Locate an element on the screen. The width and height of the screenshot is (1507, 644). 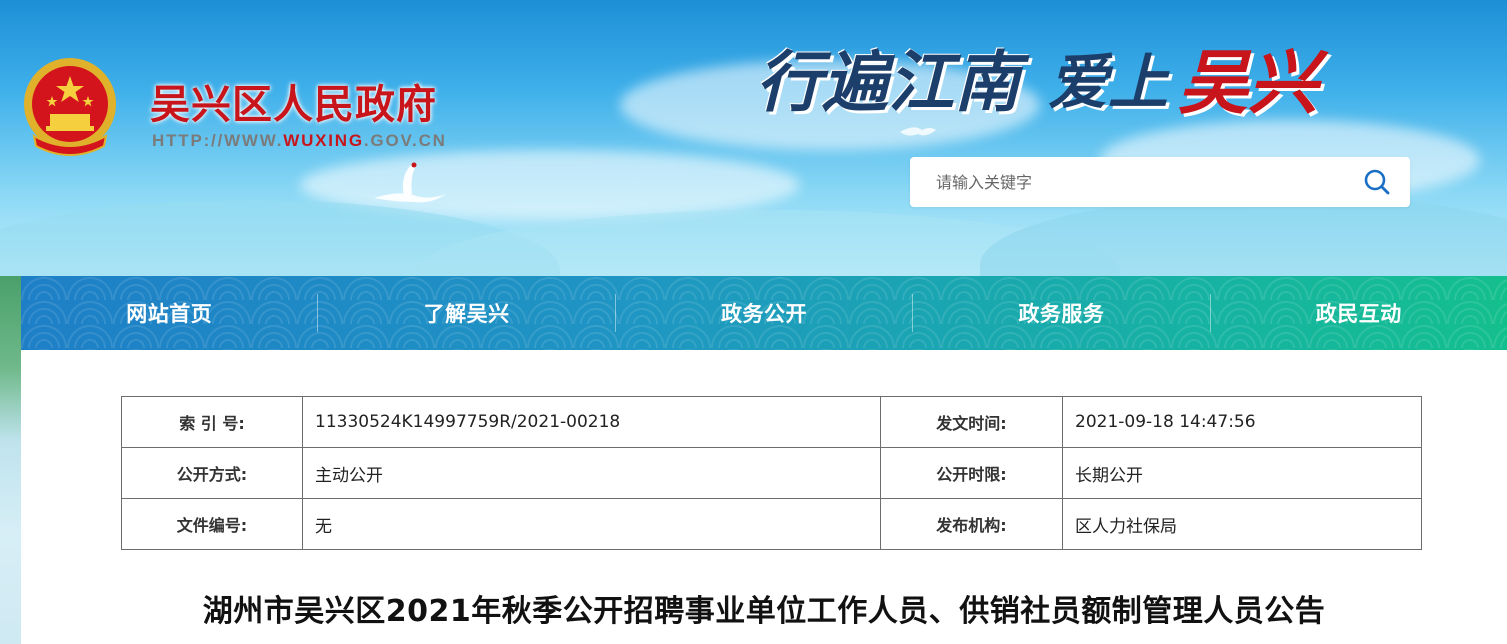
search-box is located at coordinates (1160, 182).